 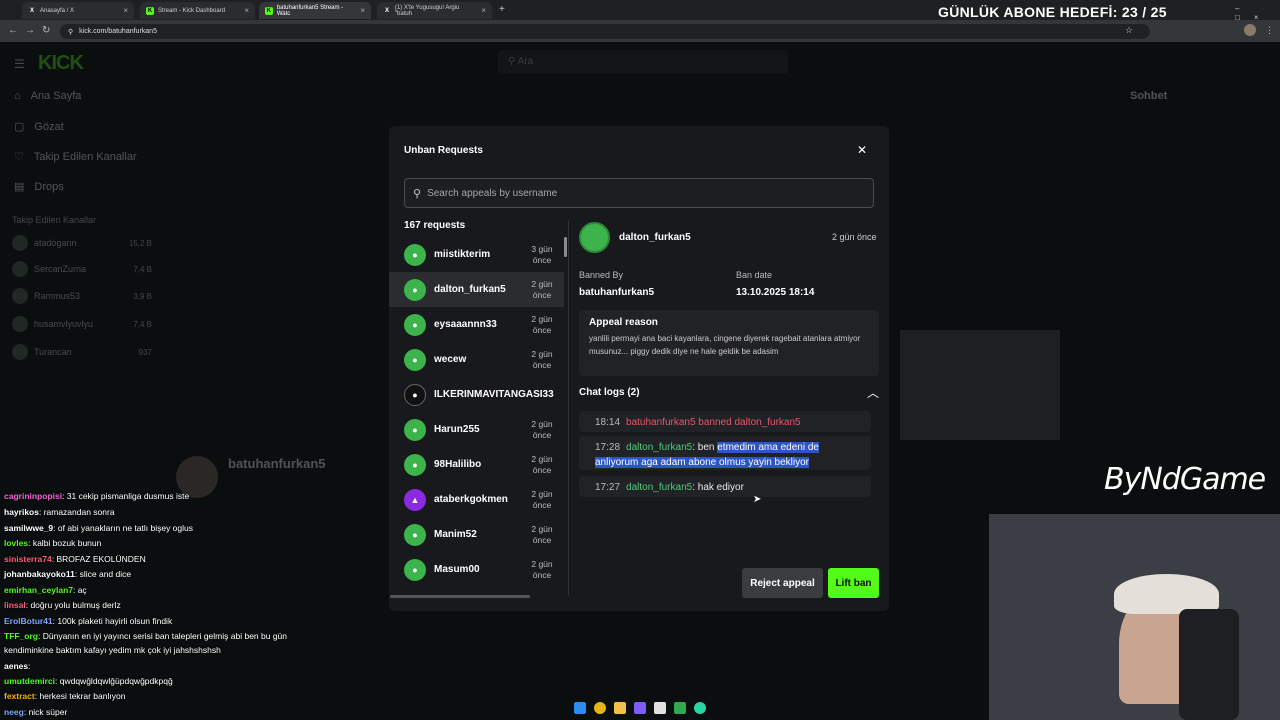 I want to click on nav-browse: ▢ Gözat, so click(x=39, y=127).